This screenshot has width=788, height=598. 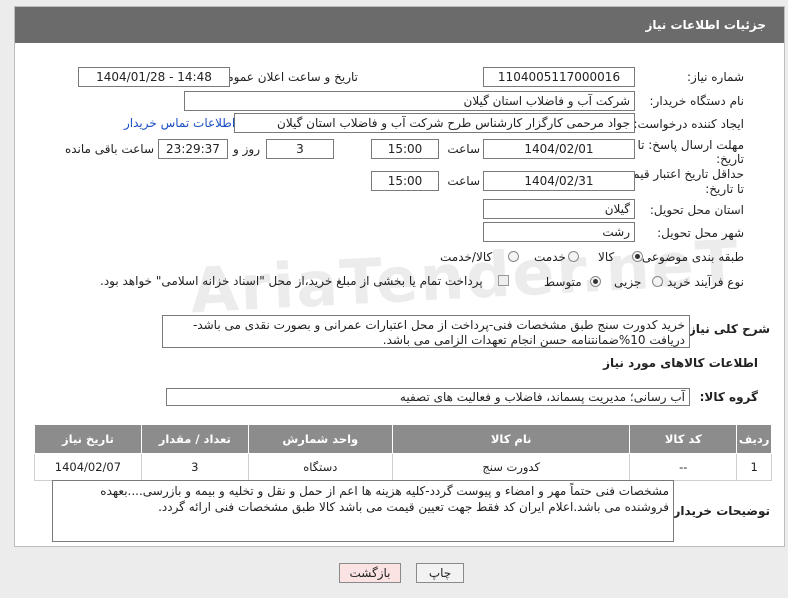 What do you see at coordinates (690, 257) in the screenshot?
I see `category-label: طبقه بندی موضوعی:` at bounding box center [690, 257].